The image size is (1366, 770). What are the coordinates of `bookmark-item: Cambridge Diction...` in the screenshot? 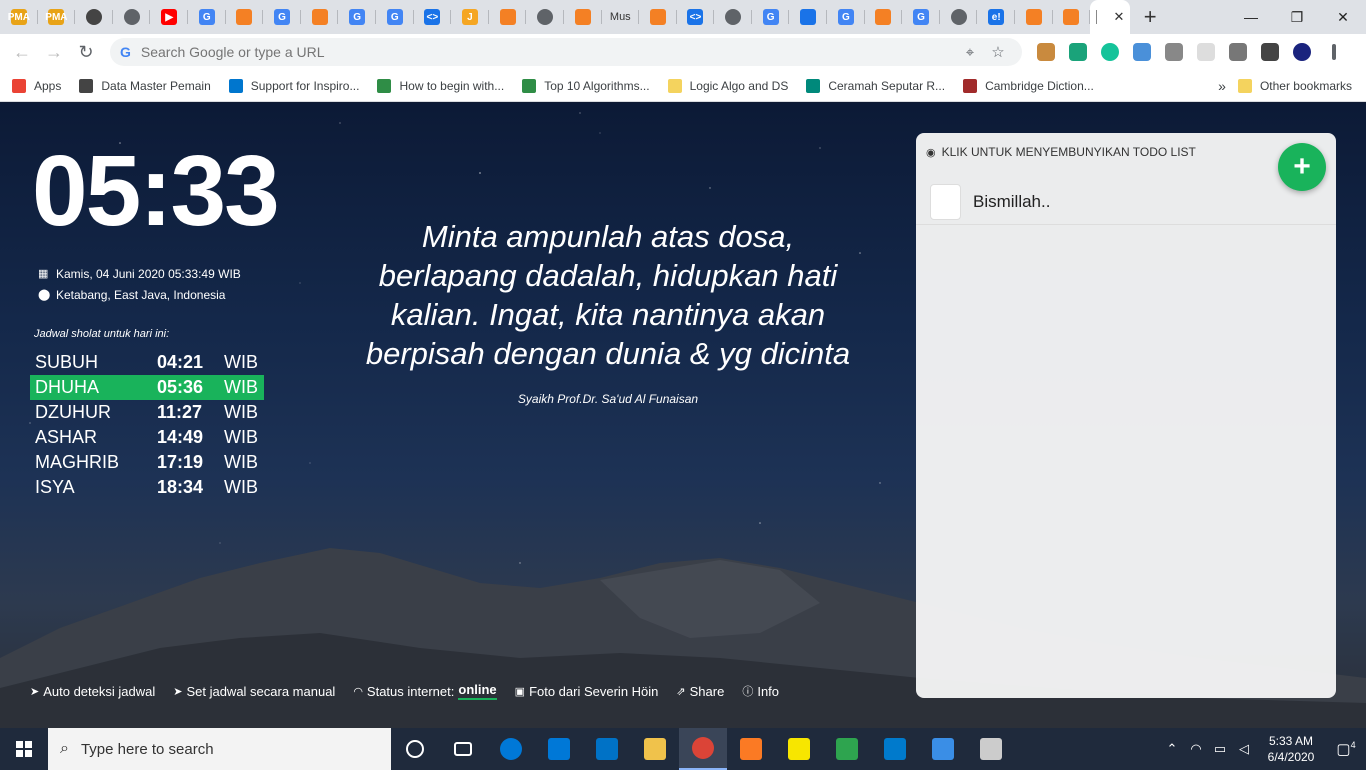 It's located at (1028, 85).